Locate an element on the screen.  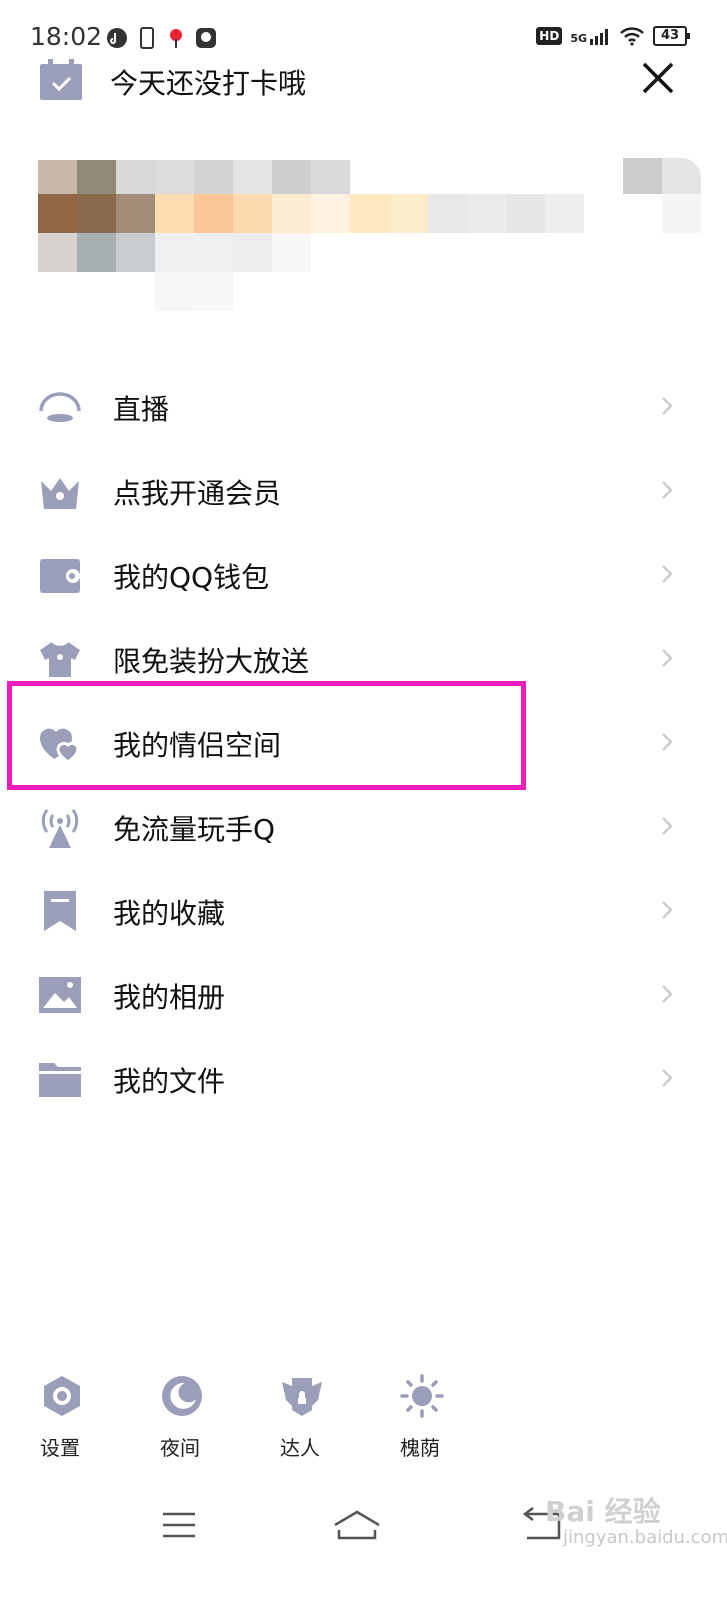
home-nav-icon is located at coordinates (357, 1525).